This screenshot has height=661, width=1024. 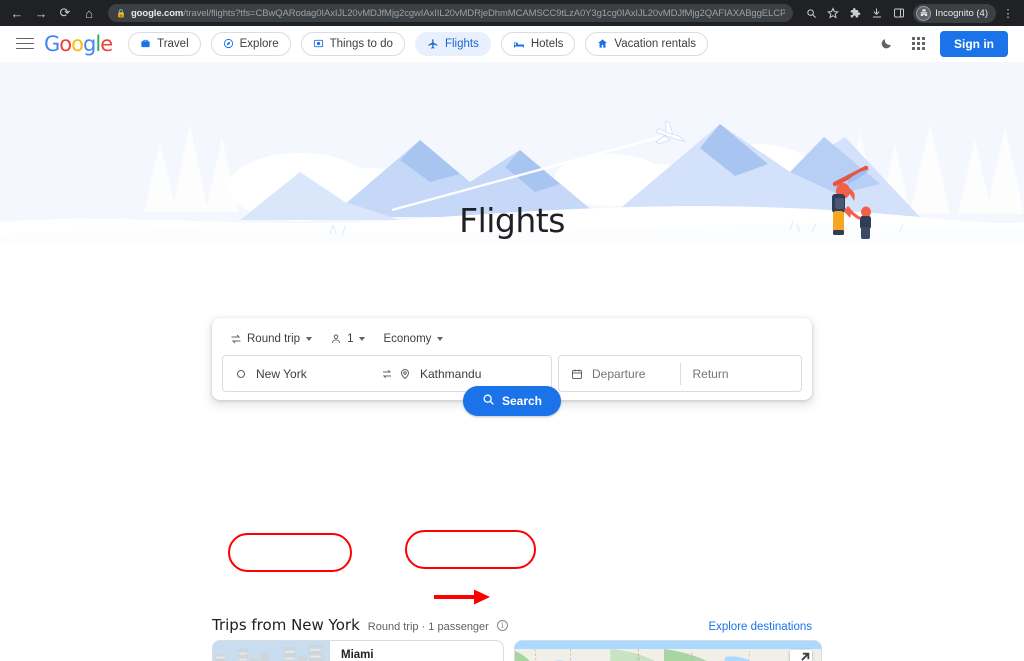 I want to click on destinations-map: Map data ©2023 Google, INEGI, so click(x=668, y=650).